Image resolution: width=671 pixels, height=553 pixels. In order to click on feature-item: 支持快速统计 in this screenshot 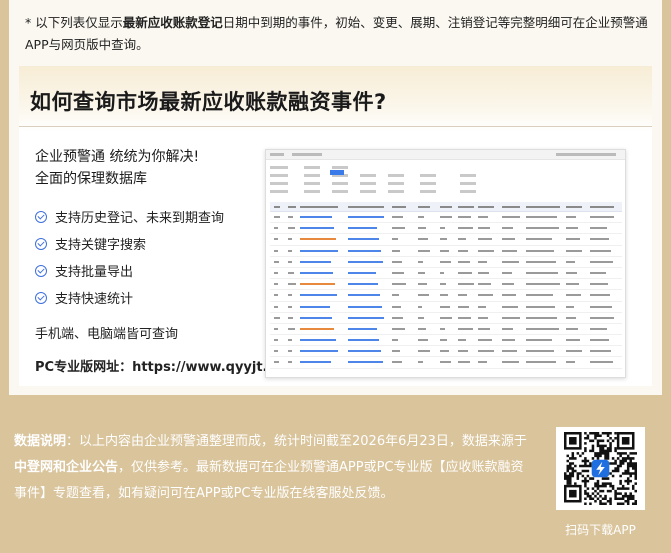, I will do `click(129, 297)`.